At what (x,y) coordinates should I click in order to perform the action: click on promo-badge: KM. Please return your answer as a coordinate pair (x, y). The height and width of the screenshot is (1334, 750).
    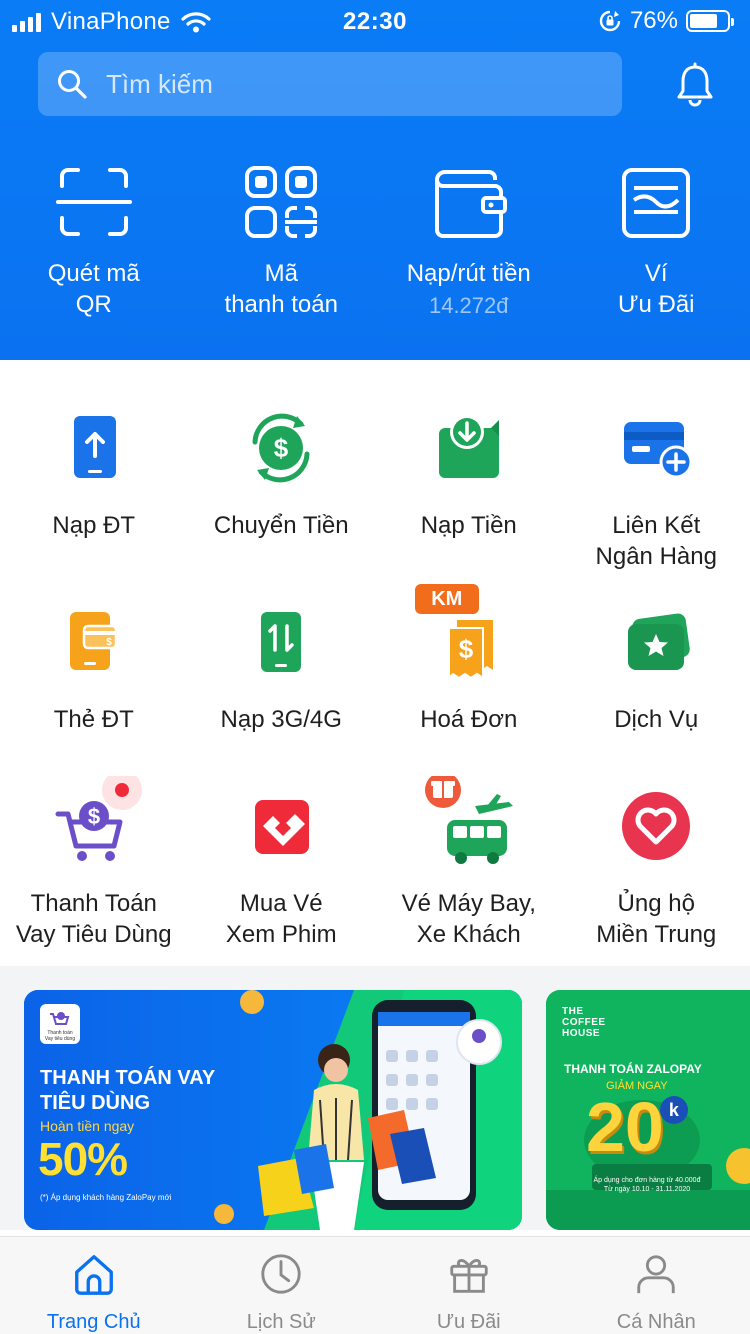
    Looking at the image, I should click on (446, 599).